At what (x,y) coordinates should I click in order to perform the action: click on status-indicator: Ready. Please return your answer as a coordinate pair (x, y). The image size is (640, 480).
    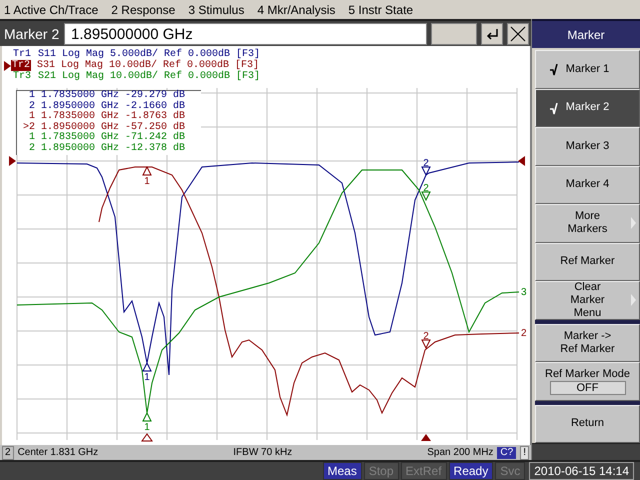
    Looking at the image, I should click on (471, 471).